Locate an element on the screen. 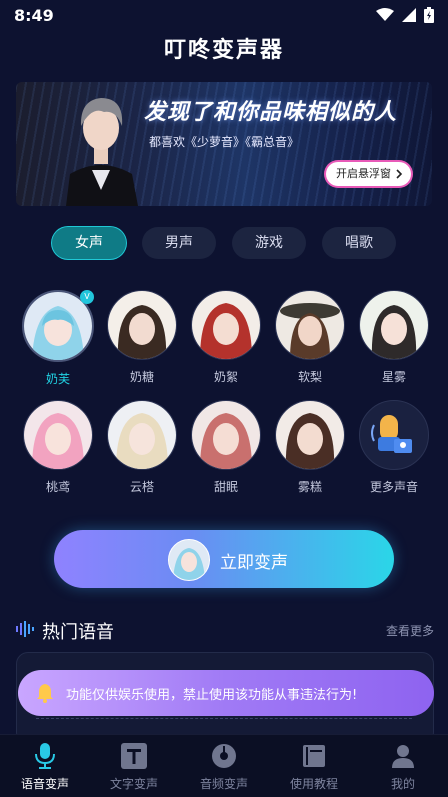  voice-name: 星雾 is located at coordinates (393, 377).